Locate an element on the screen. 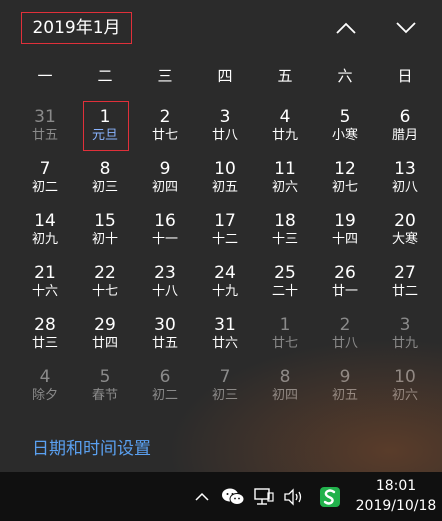  calendar-day: 13 初八 is located at coordinates (405, 178).